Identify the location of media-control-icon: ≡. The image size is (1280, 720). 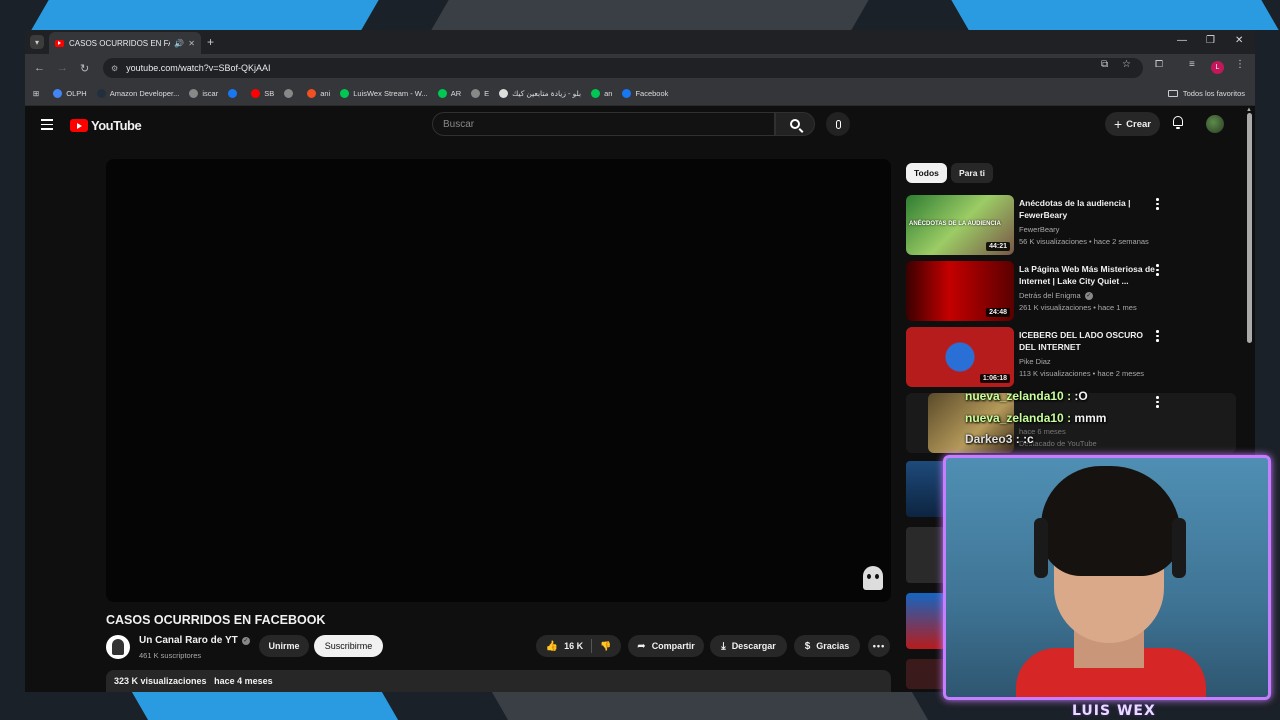
(1192, 64).